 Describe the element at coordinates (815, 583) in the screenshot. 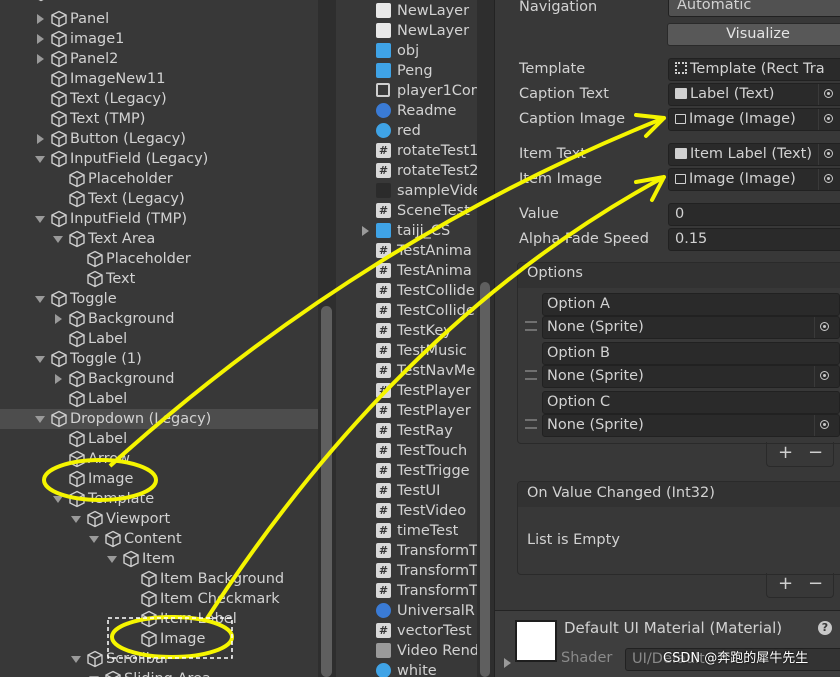

I see `remove-event-button: −` at that location.